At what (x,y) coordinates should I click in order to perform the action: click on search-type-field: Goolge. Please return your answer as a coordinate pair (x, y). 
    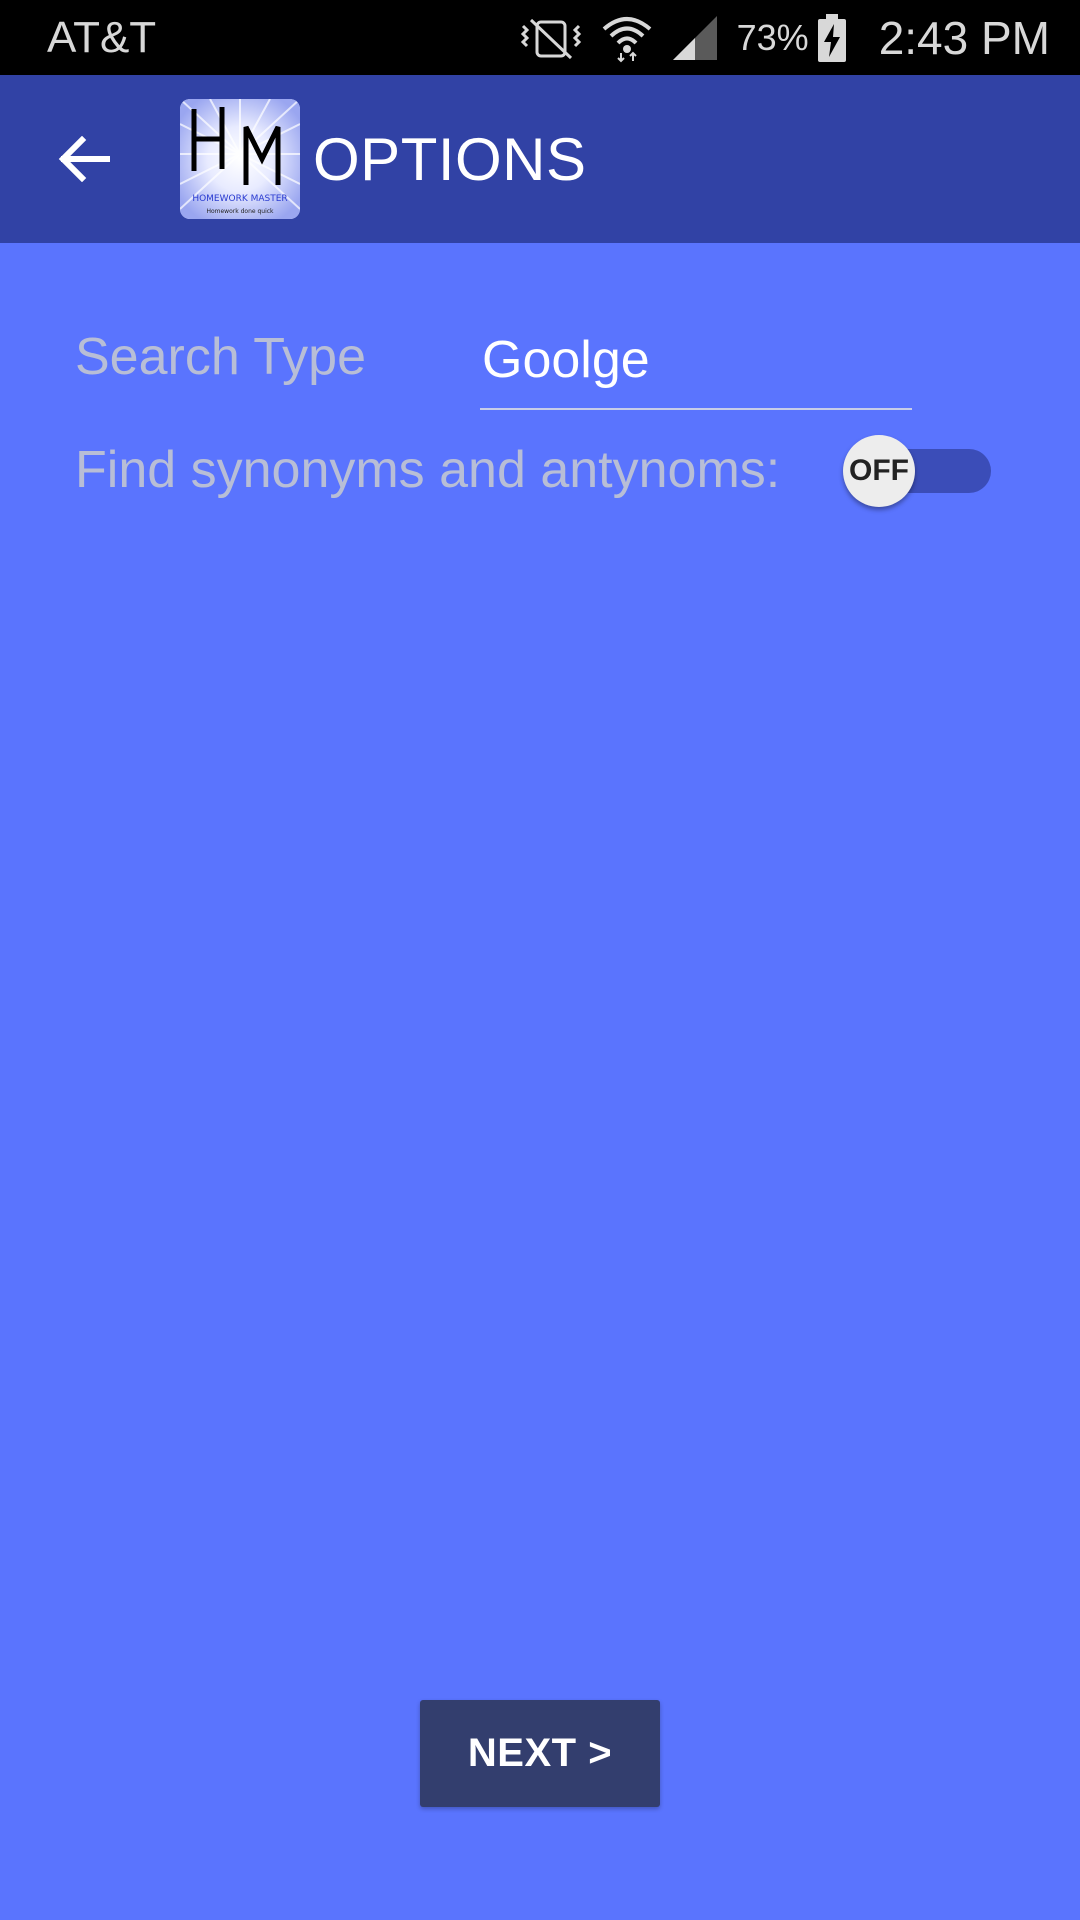
    Looking at the image, I should click on (696, 365).